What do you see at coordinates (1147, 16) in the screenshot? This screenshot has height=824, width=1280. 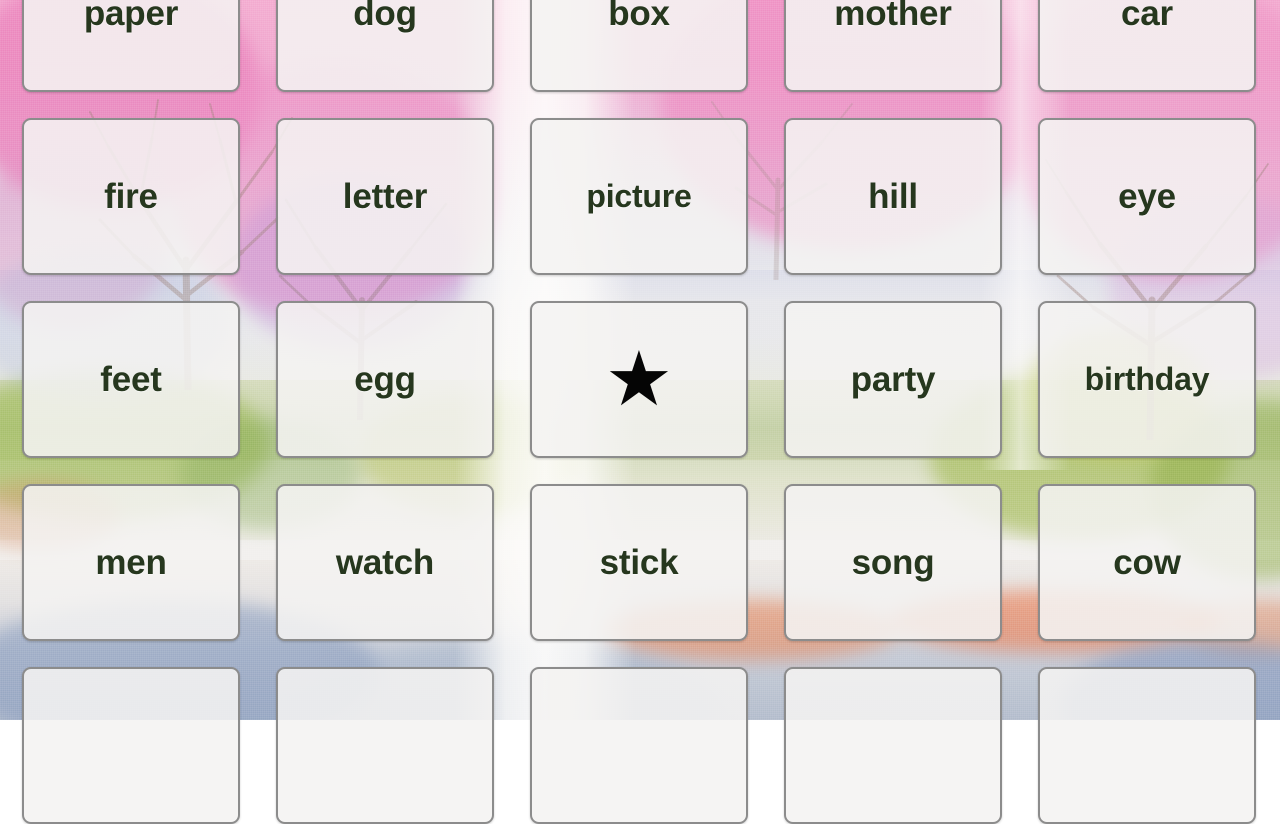 I see `bingo-cell-label: car` at bounding box center [1147, 16].